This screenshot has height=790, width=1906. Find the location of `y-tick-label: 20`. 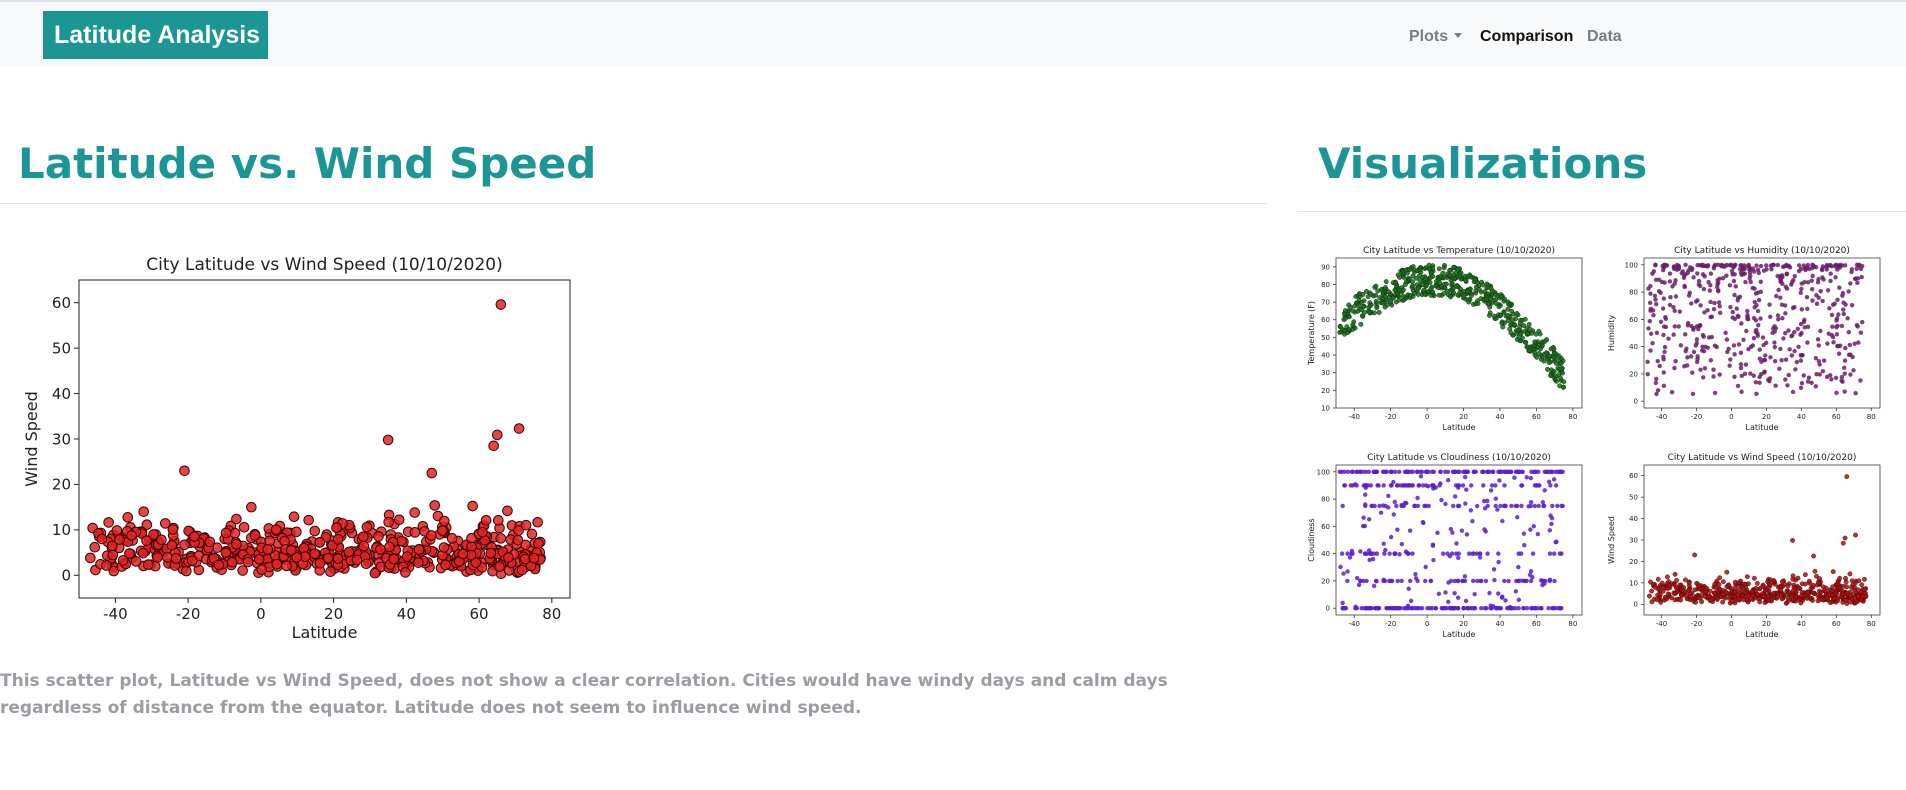

y-tick-label: 20 is located at coordinates (1633, 562).